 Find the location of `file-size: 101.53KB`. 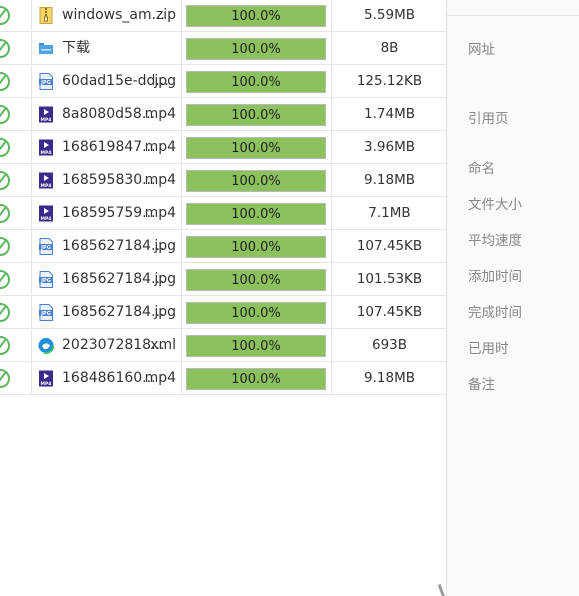

file-size: 101.53KB is located at coordinates (389, 279).